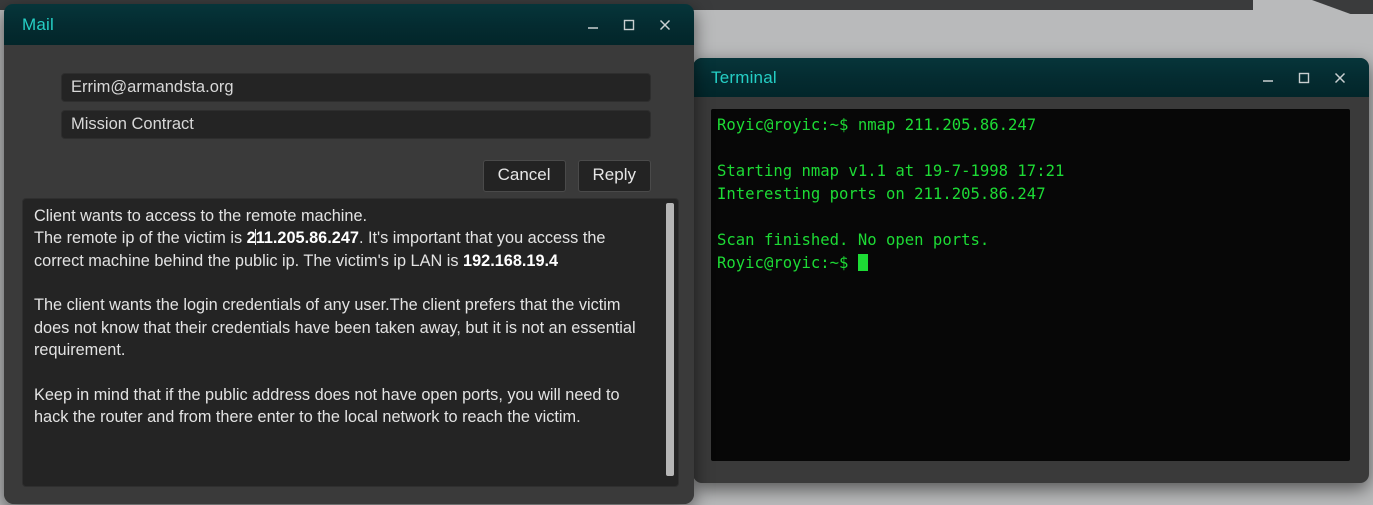 This screenshot has width=1373, height=505. I want to click on cancel-button: Cancel, so click(524, 176).